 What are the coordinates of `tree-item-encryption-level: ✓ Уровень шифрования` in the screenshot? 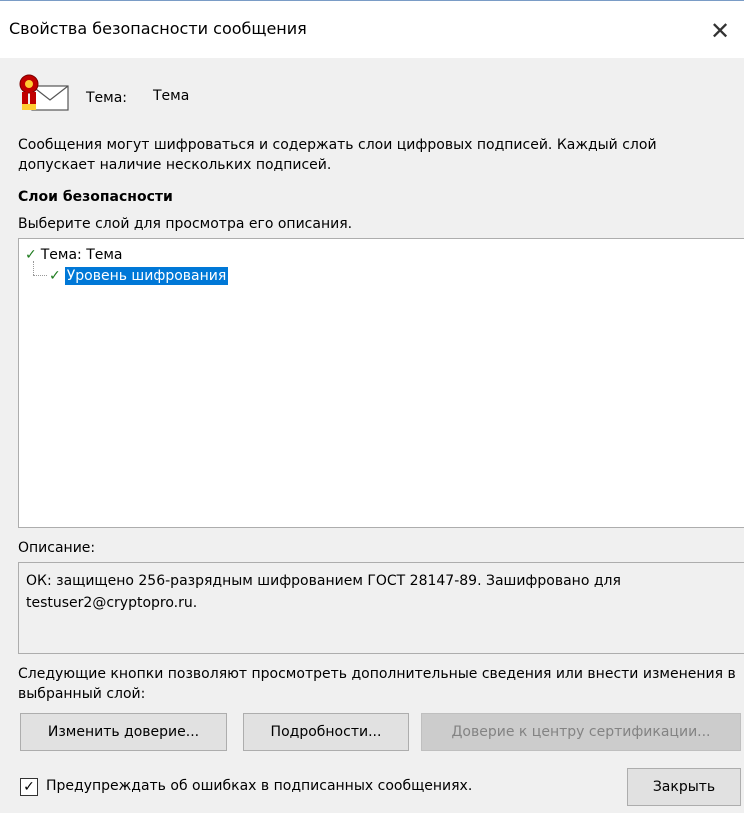 It's located at (139, 276).